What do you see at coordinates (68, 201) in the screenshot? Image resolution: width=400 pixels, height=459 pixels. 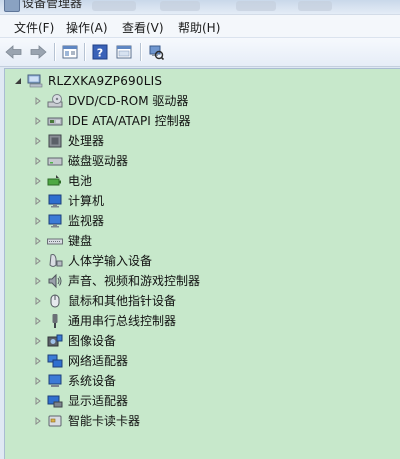 I see `tree-item-computer: 计算机` at bounding box center [68, 201].